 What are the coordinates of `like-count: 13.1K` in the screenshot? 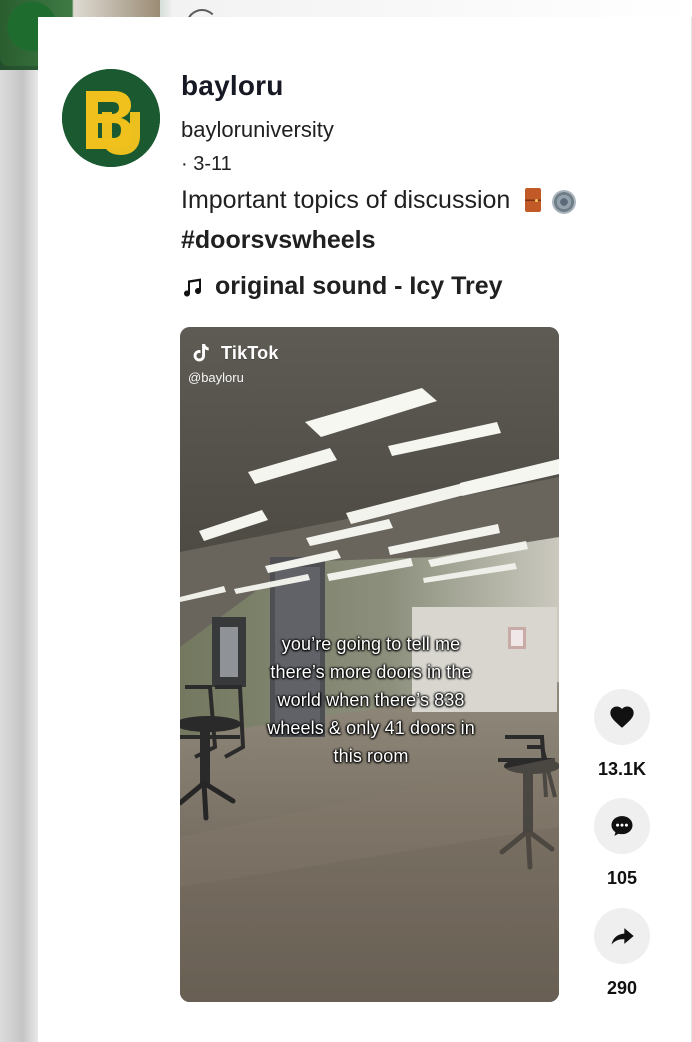 It's located at (622, 769).